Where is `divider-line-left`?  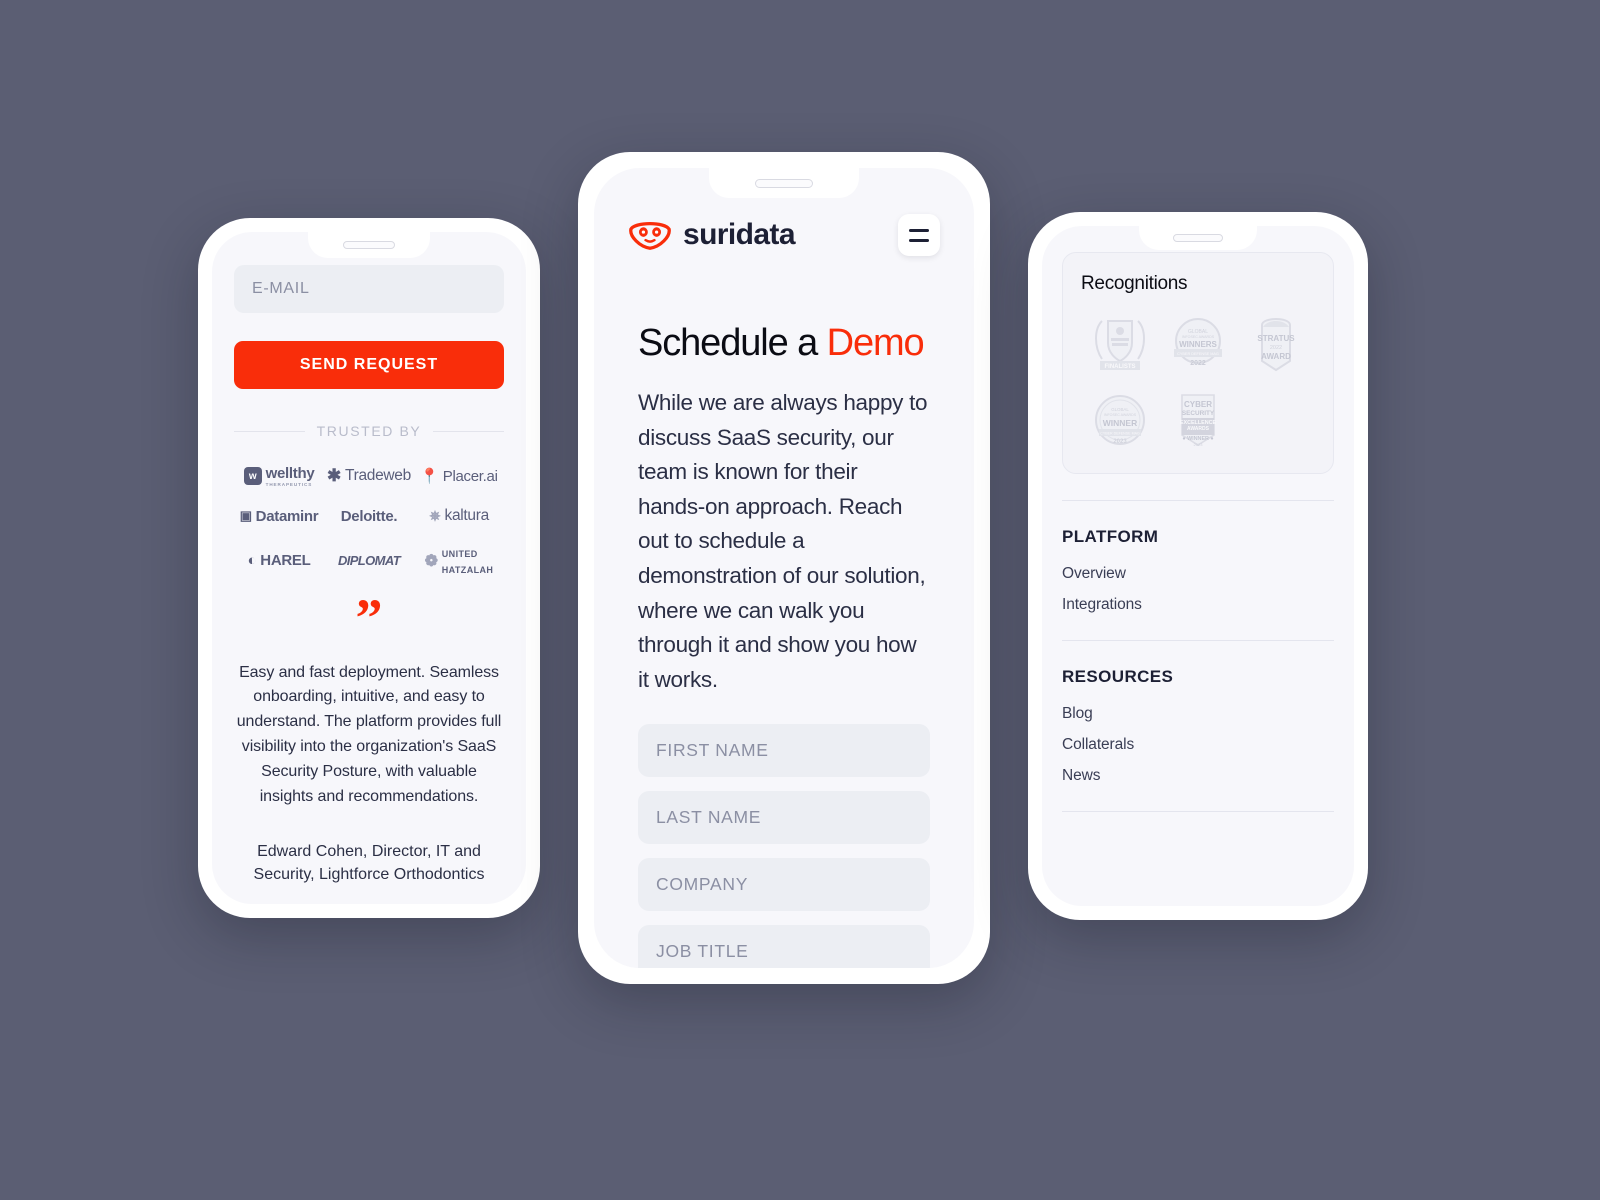
divider-line-left is located at coordinates (269, 431).